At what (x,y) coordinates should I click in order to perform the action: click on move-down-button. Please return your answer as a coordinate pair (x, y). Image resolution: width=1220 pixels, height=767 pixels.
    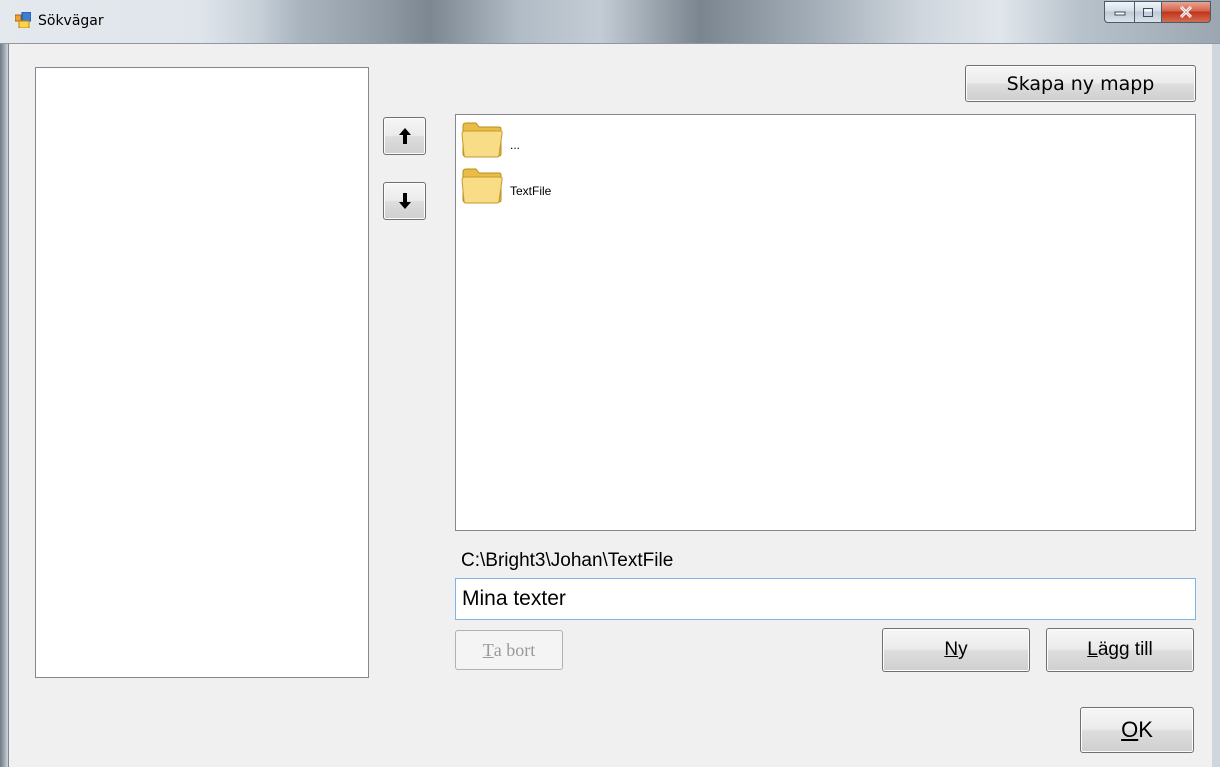
    Looking at the image, I should click on (404, 201).